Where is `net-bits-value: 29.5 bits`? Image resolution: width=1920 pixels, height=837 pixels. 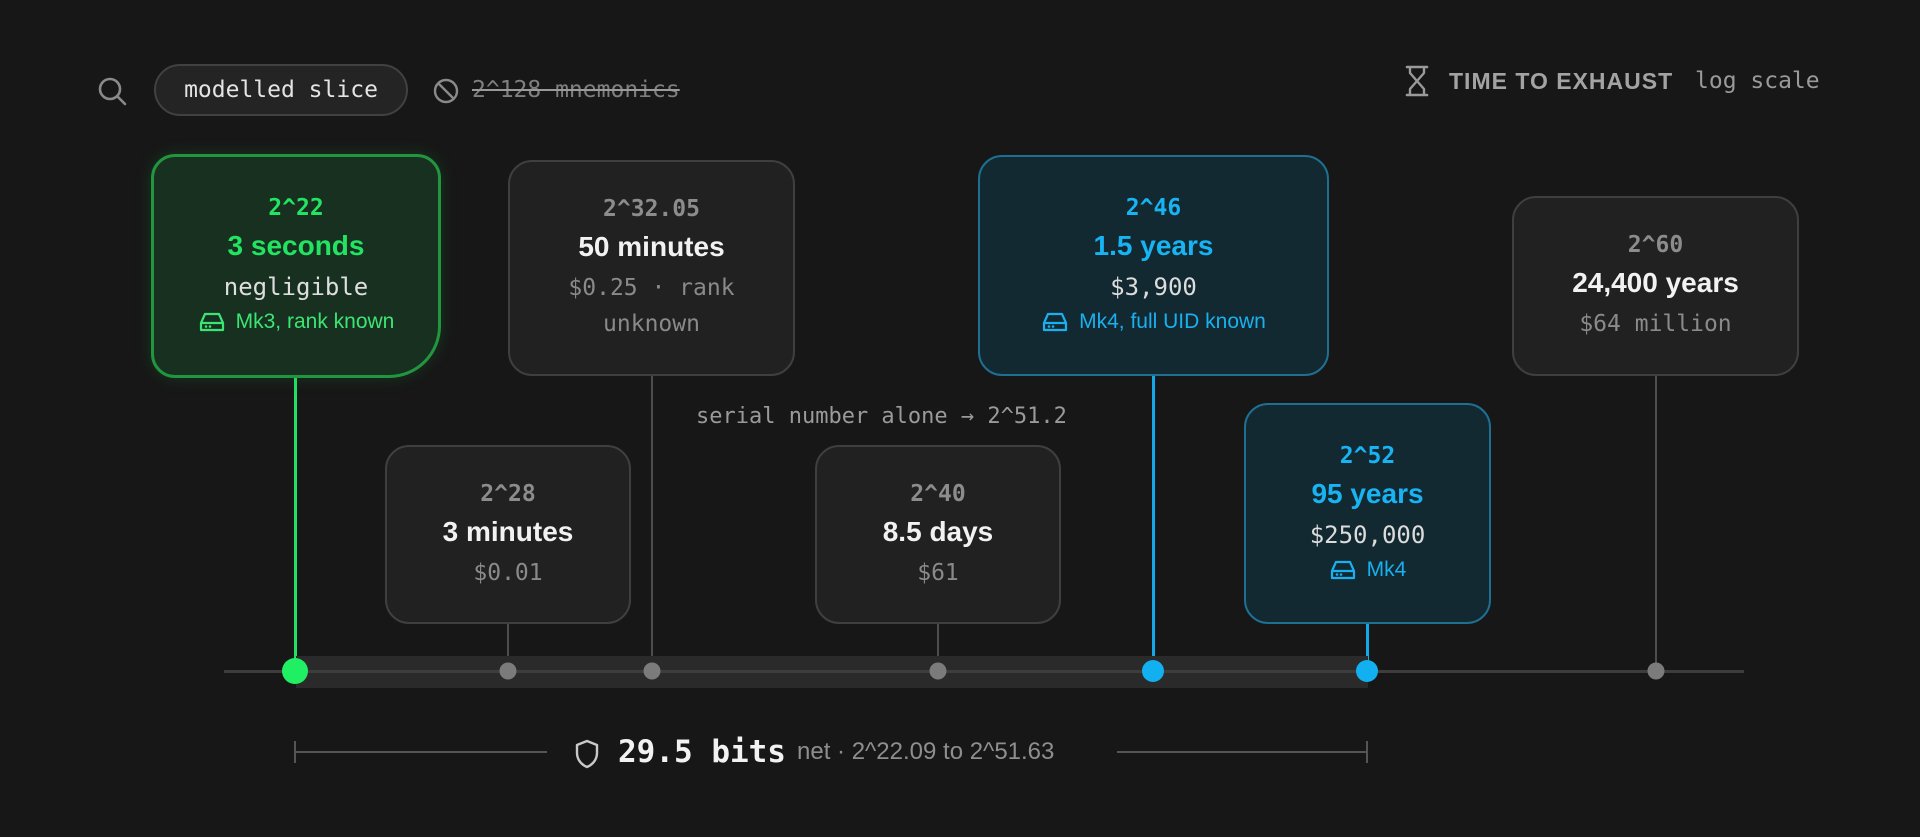
net-bits-value: 29.5 bits is located at coordinates (702, 752).